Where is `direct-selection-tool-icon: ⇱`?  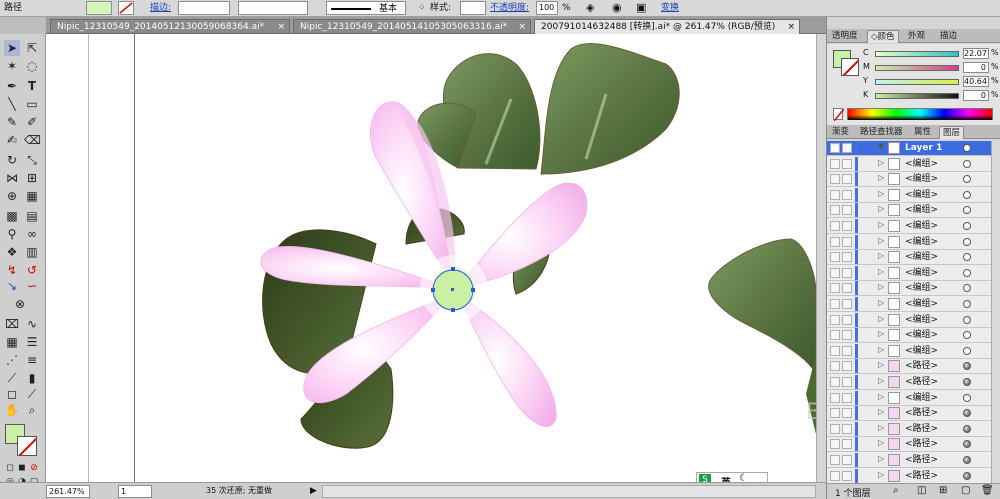
direct-selection-tool-icon: ⇱ is located at coordinates (32, 48).